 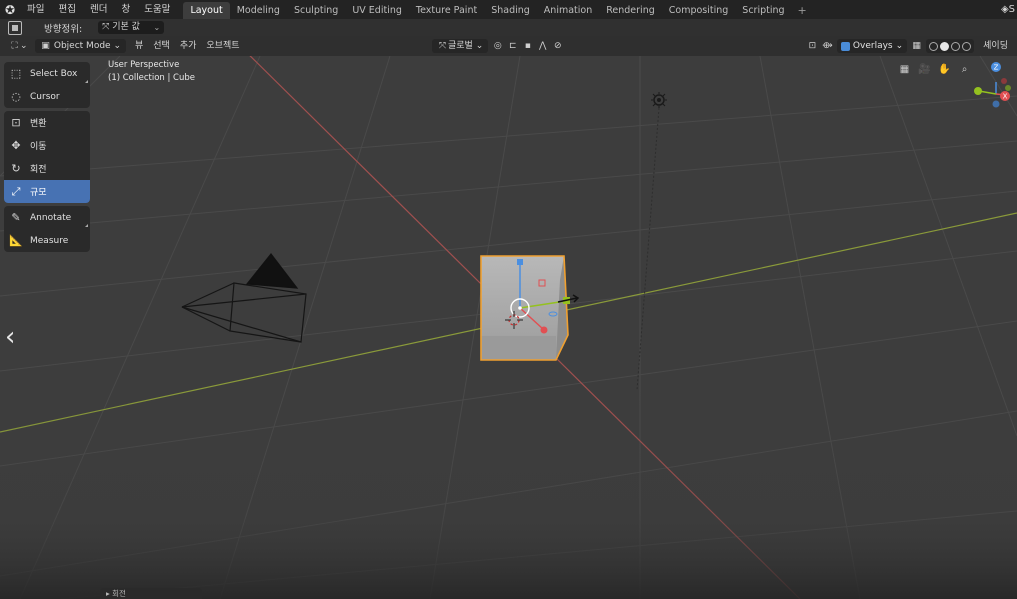 I want to click on rotate-icon: ↻, so click(x=16, y=168).